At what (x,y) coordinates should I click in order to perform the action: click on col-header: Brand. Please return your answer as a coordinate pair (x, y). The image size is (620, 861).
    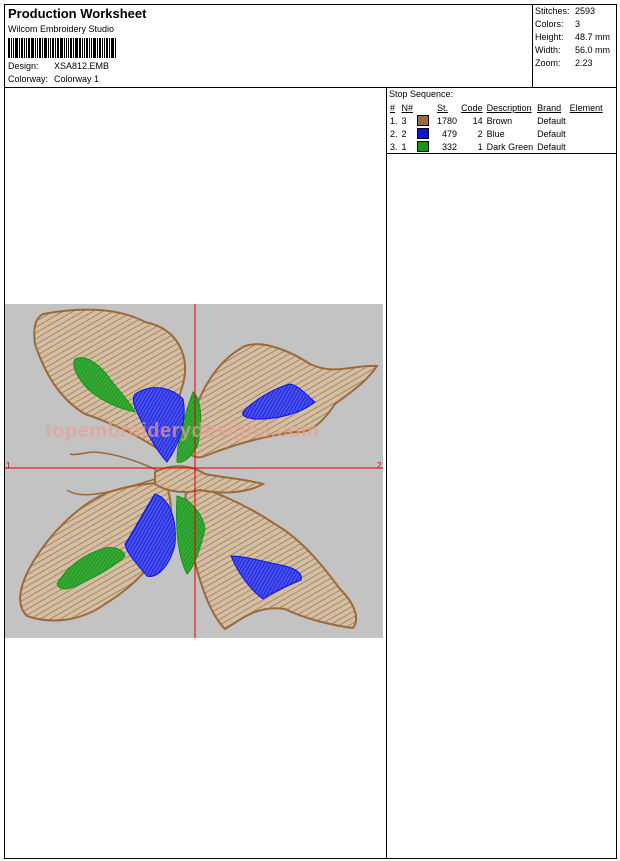
    Looking at the image, I should click on (549, 107).